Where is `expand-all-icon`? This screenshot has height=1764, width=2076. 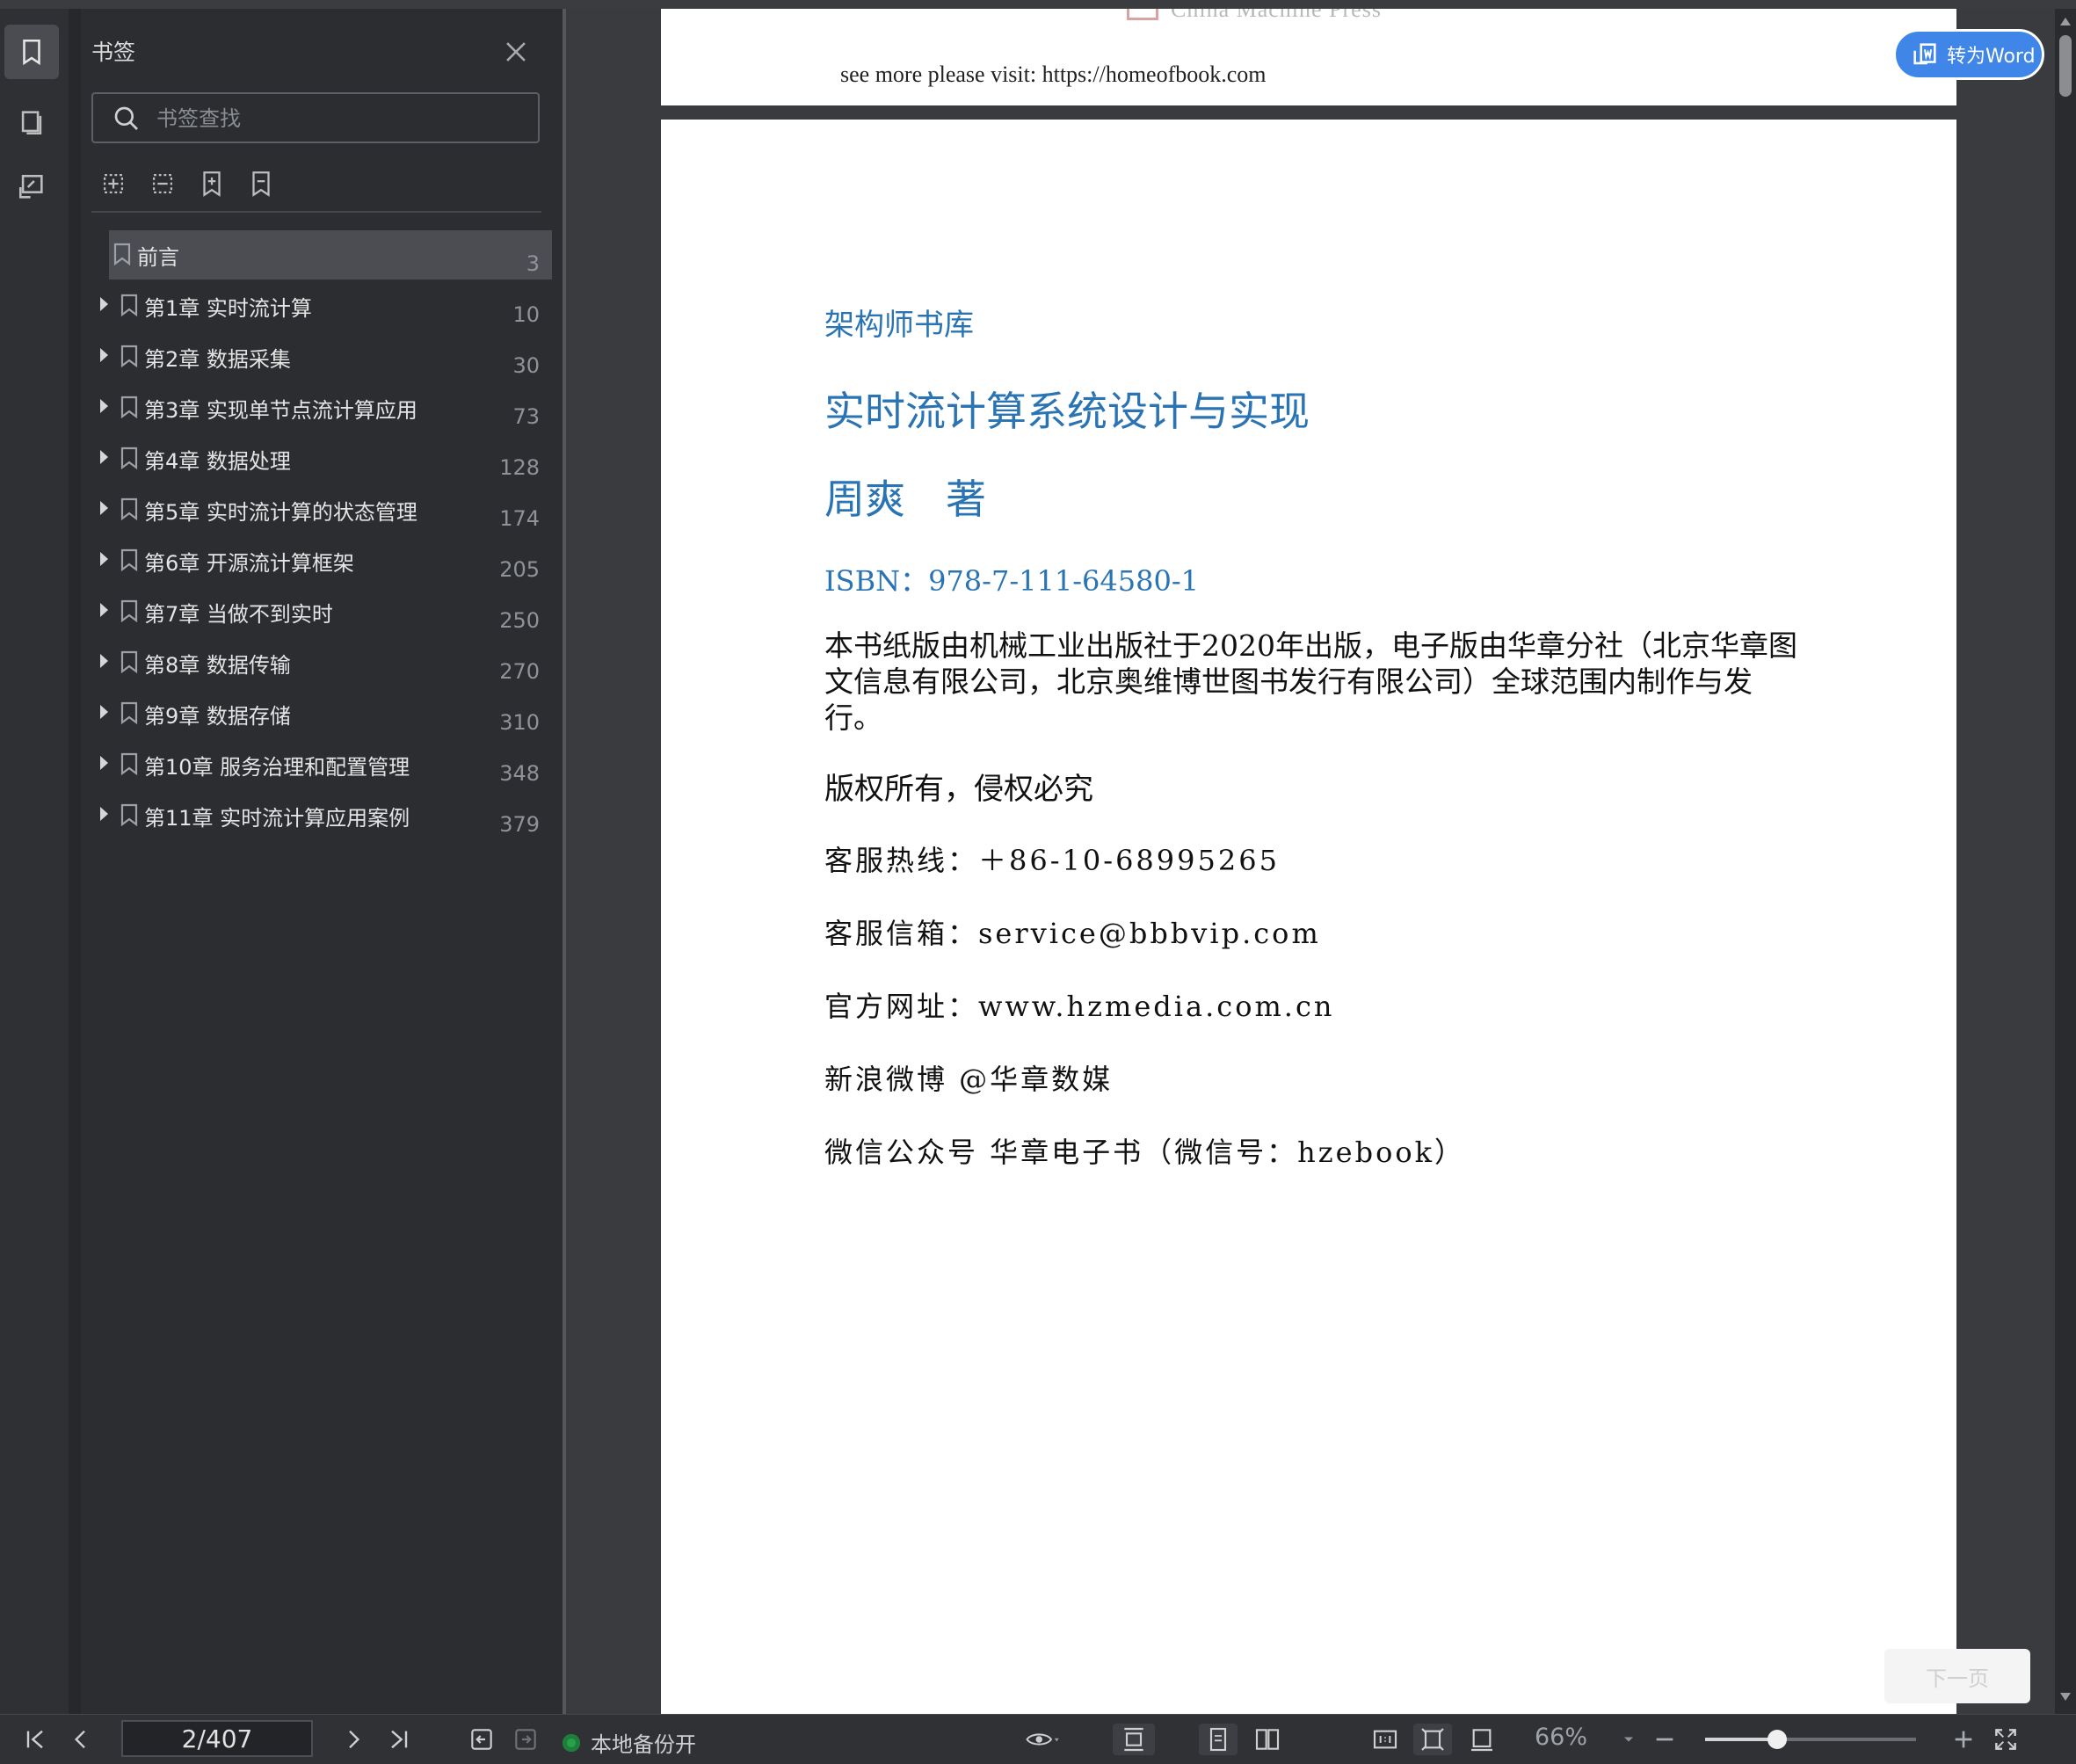
expand-all-icon is located at coordinates (114, 183).